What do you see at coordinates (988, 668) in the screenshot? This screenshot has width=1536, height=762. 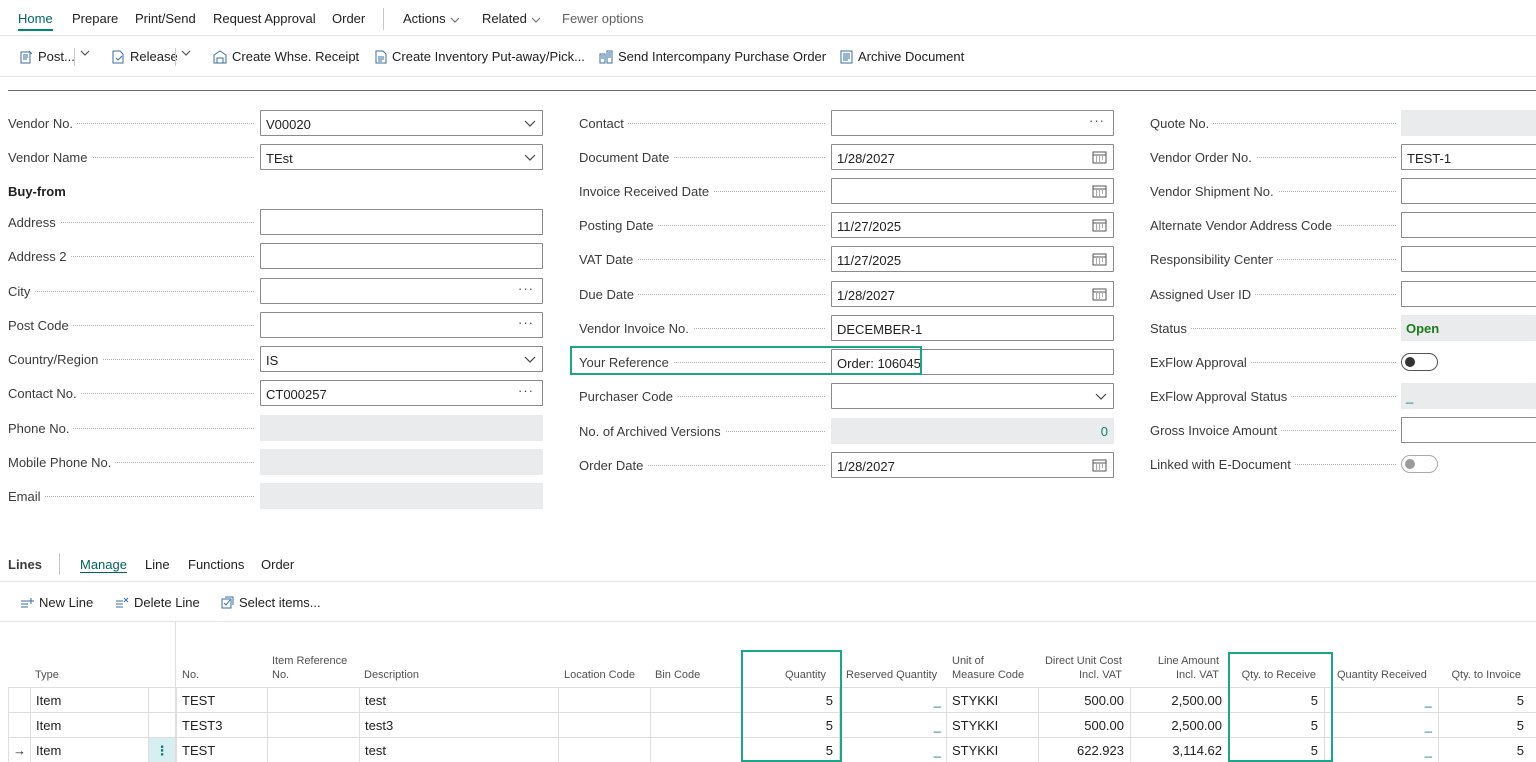 I see `col-header-uom: Unit of Measure Code` at bounding box center [988, 668].